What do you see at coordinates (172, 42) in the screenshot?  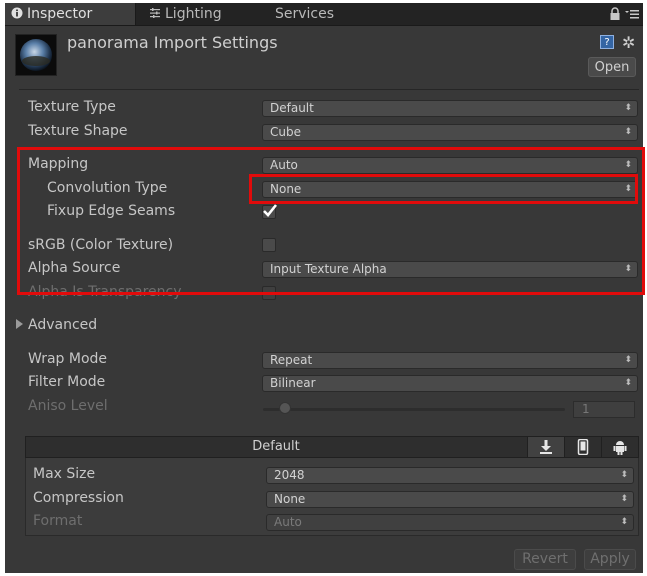 I see `page-title: panorama Import Settings` at bounding box center [172, 42].